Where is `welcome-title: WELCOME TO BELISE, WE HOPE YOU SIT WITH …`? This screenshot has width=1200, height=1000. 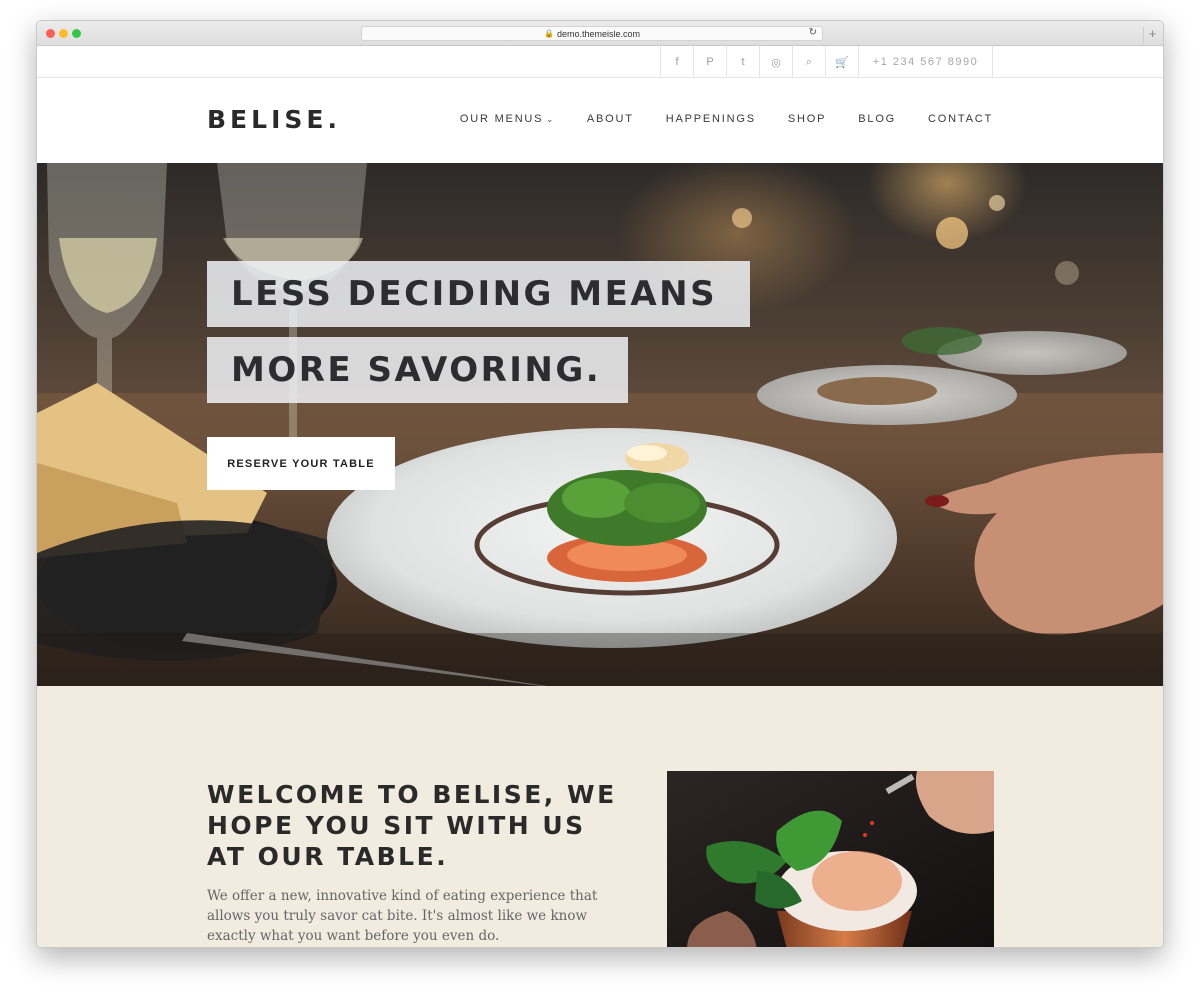 welcome-title: WELCOME TO BELISE, WE HOPE YOU SIT WITH … is located at coordinates (412, 825).